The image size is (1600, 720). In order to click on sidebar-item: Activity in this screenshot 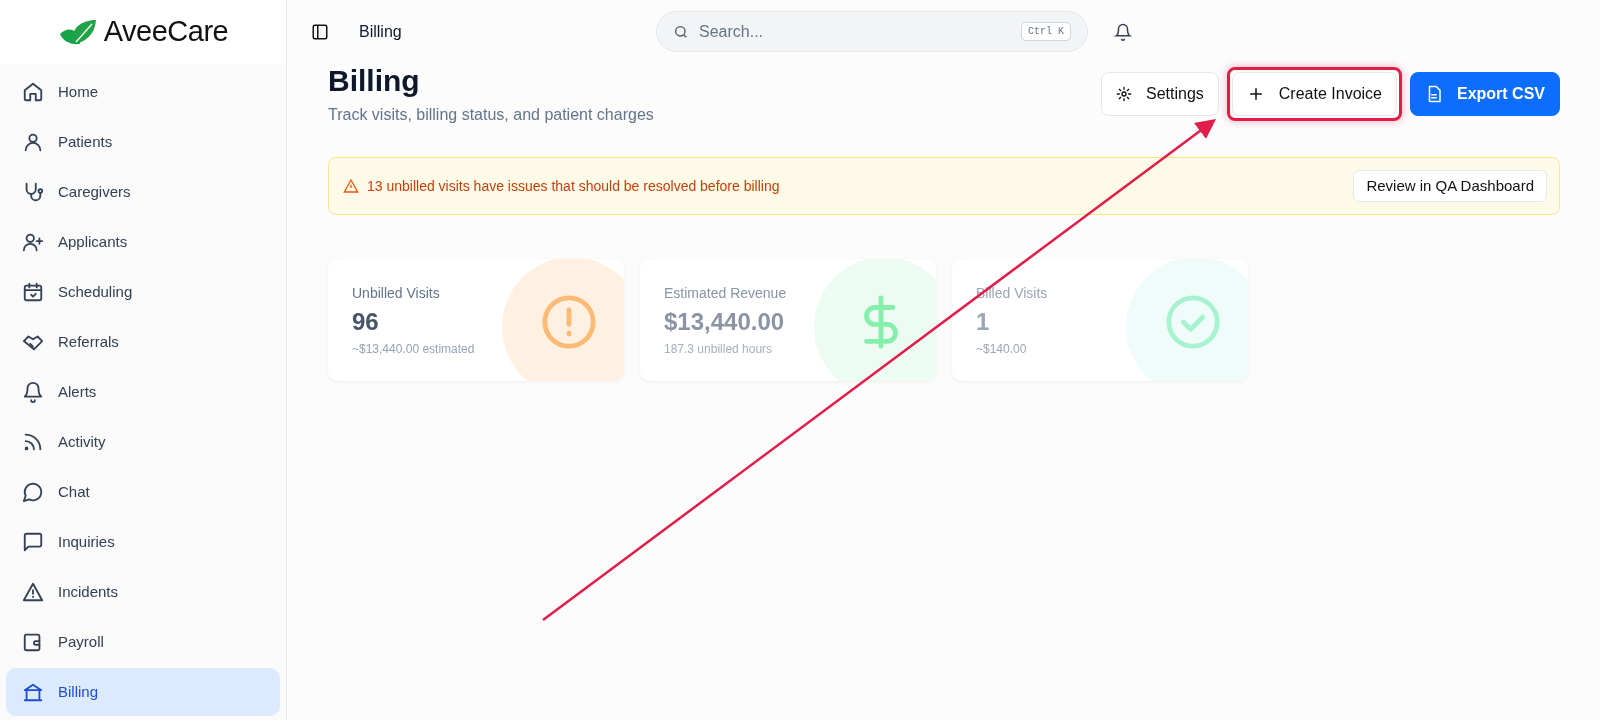, I will do `click(143, 442)`.